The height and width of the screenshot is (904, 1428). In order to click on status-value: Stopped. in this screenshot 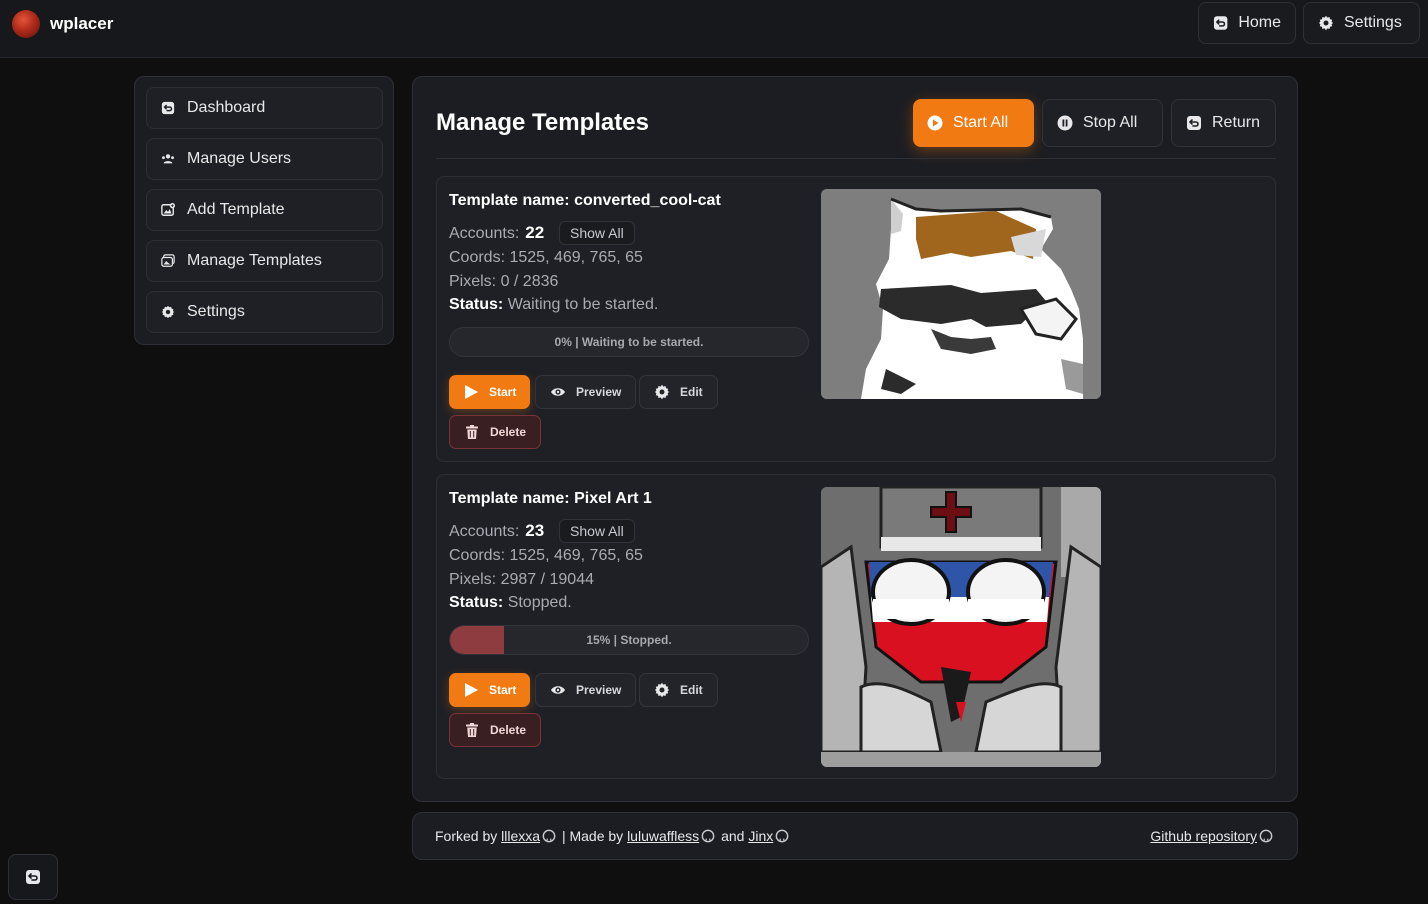, I will do `click(539, 602)`.